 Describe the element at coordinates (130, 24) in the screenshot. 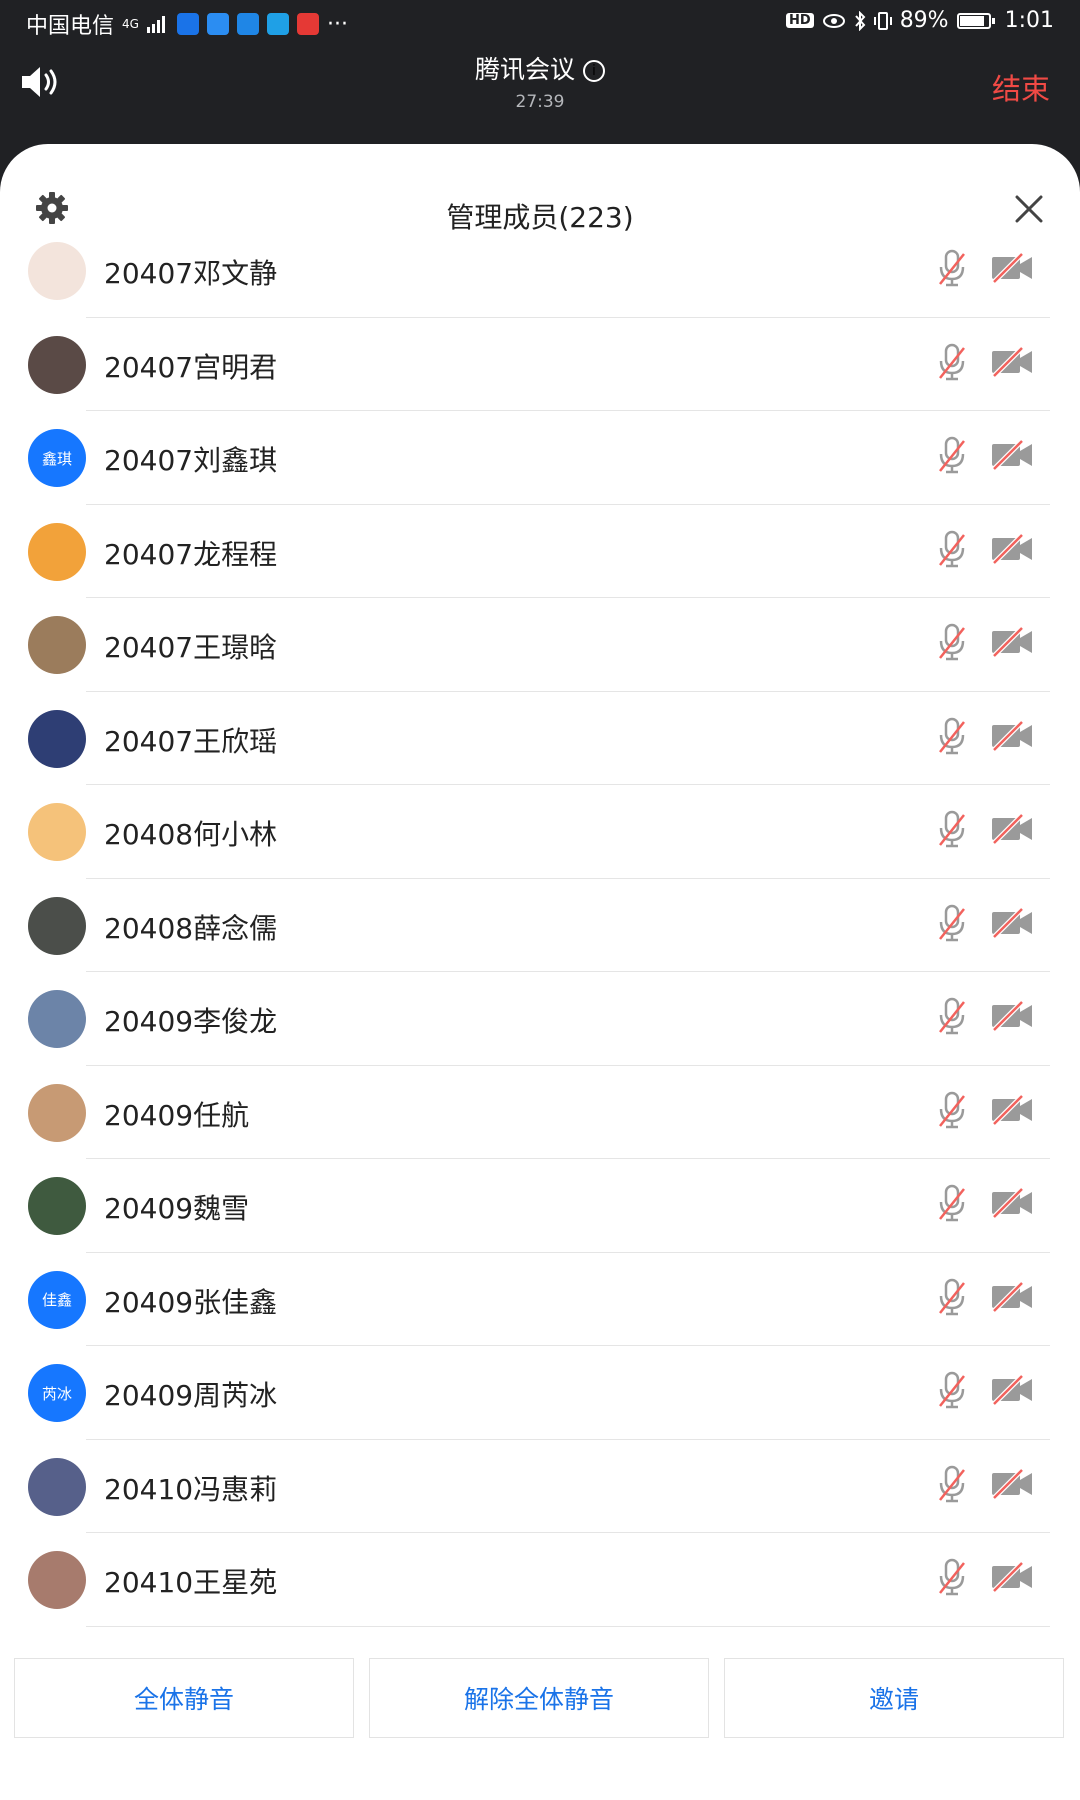

I see `network-label: 4G` at that location.